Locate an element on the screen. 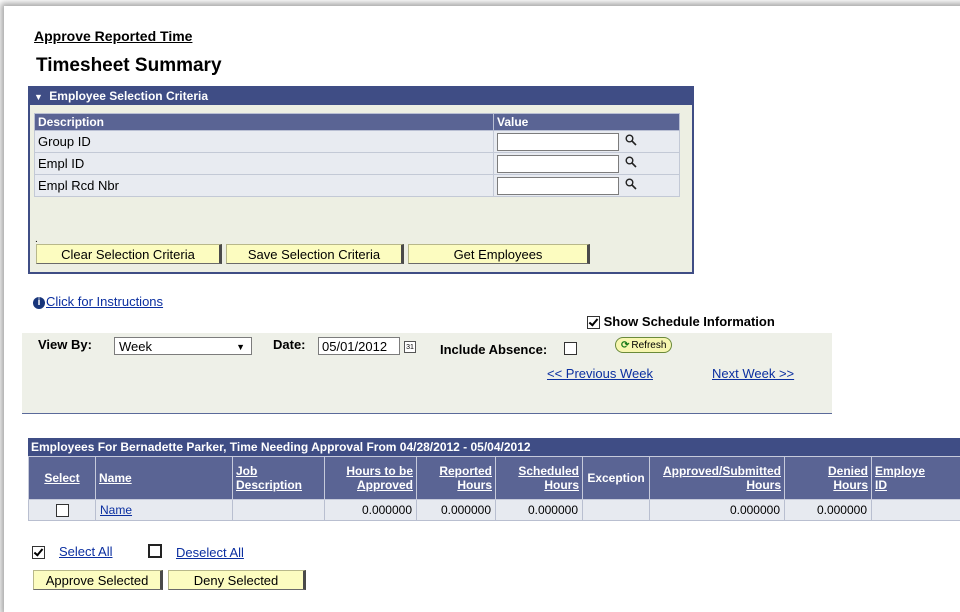 The image size is (960, 612). deselect-all-box-icon is located at coordinates (155, 551).